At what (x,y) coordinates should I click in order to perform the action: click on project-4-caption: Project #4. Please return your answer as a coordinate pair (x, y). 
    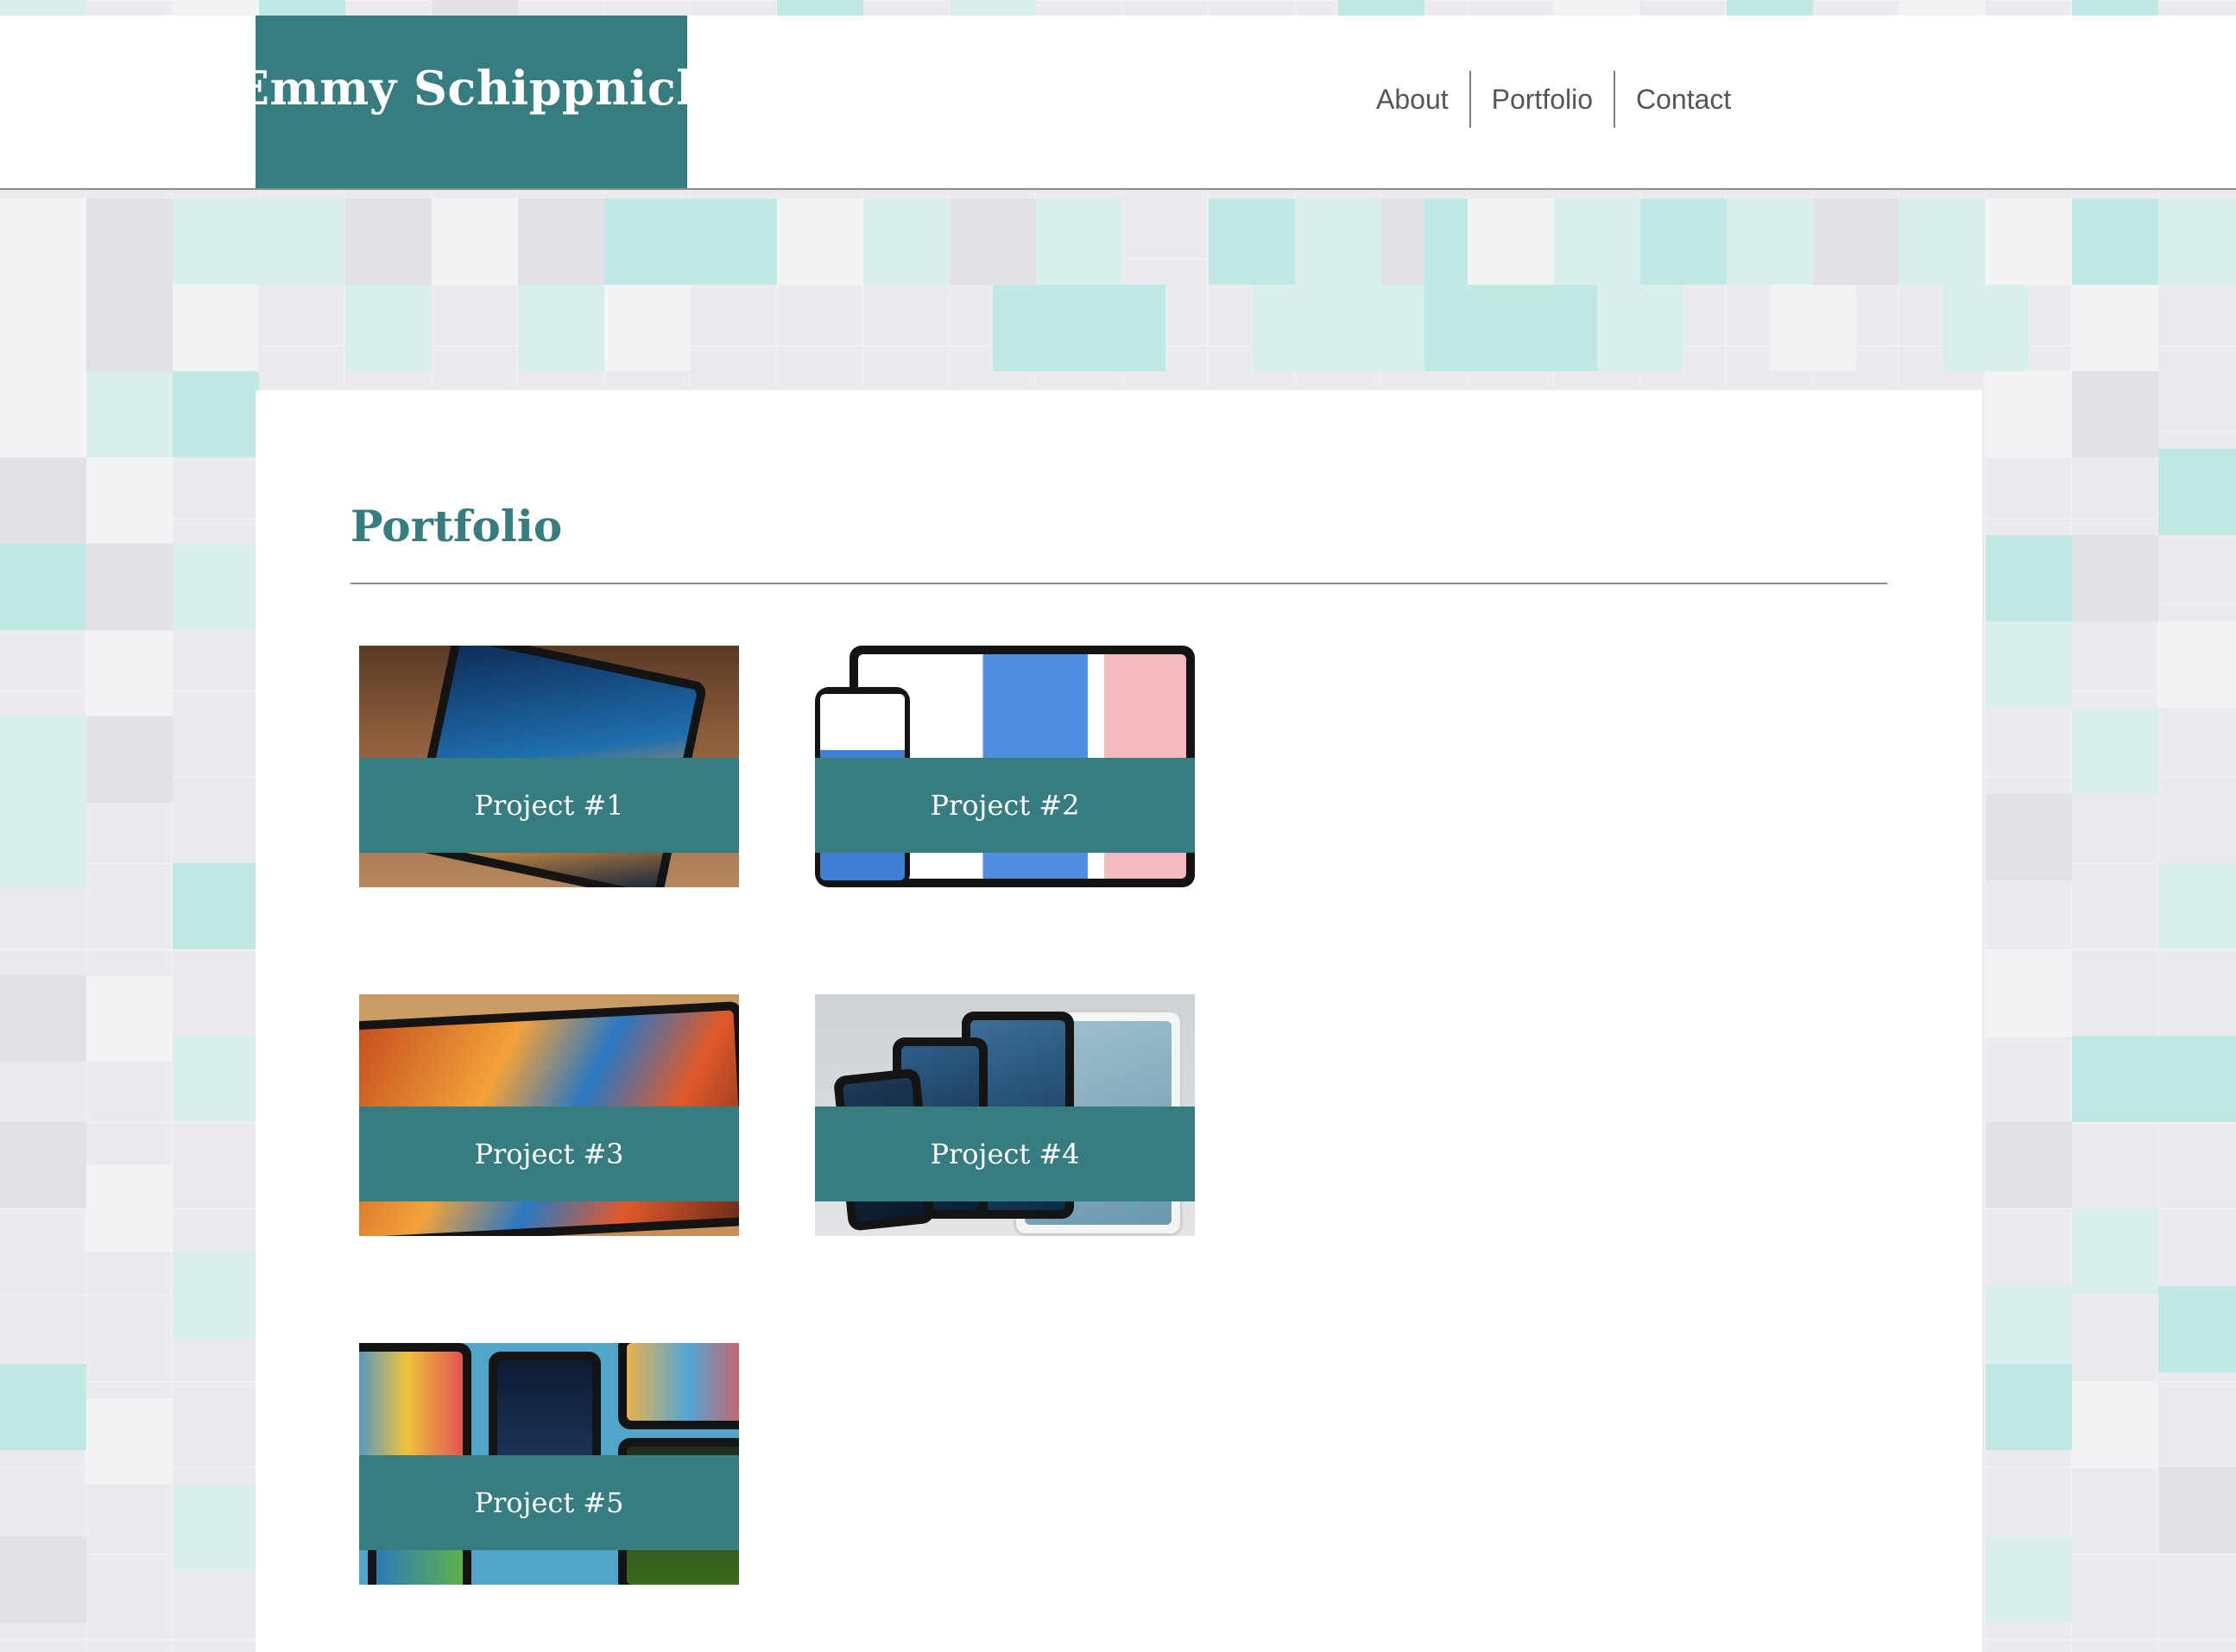
    Looking at the image, I should click on (1005, 1154).